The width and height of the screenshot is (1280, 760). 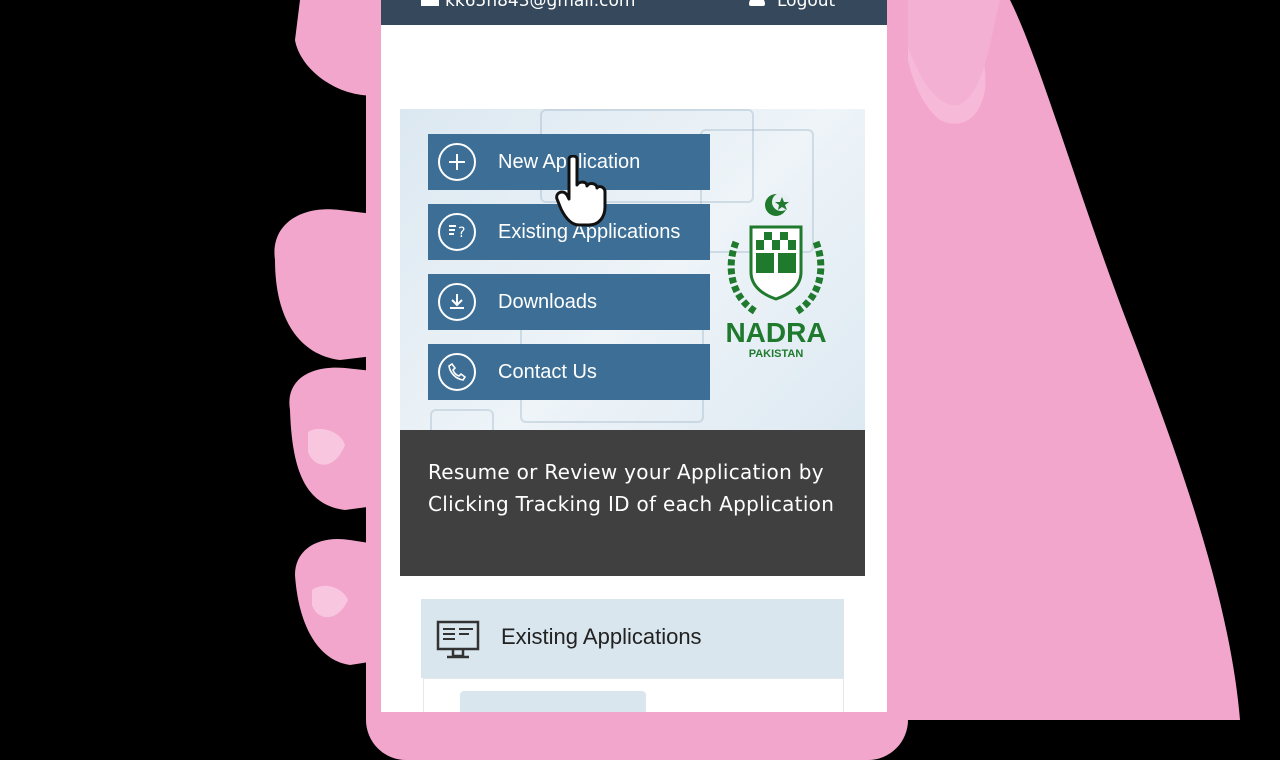 I want to click on existing-applications-section: Existing Applications, so click(x=632, y=638).